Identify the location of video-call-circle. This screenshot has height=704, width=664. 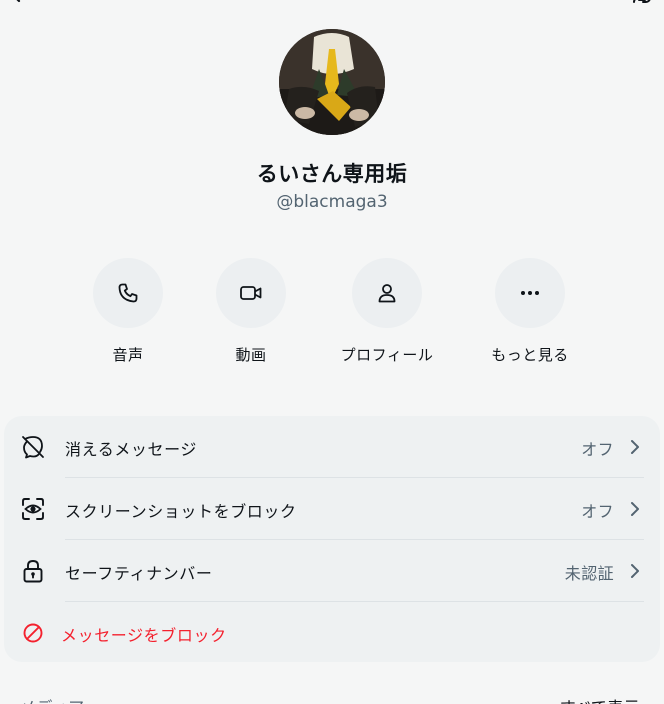
(251, 293).